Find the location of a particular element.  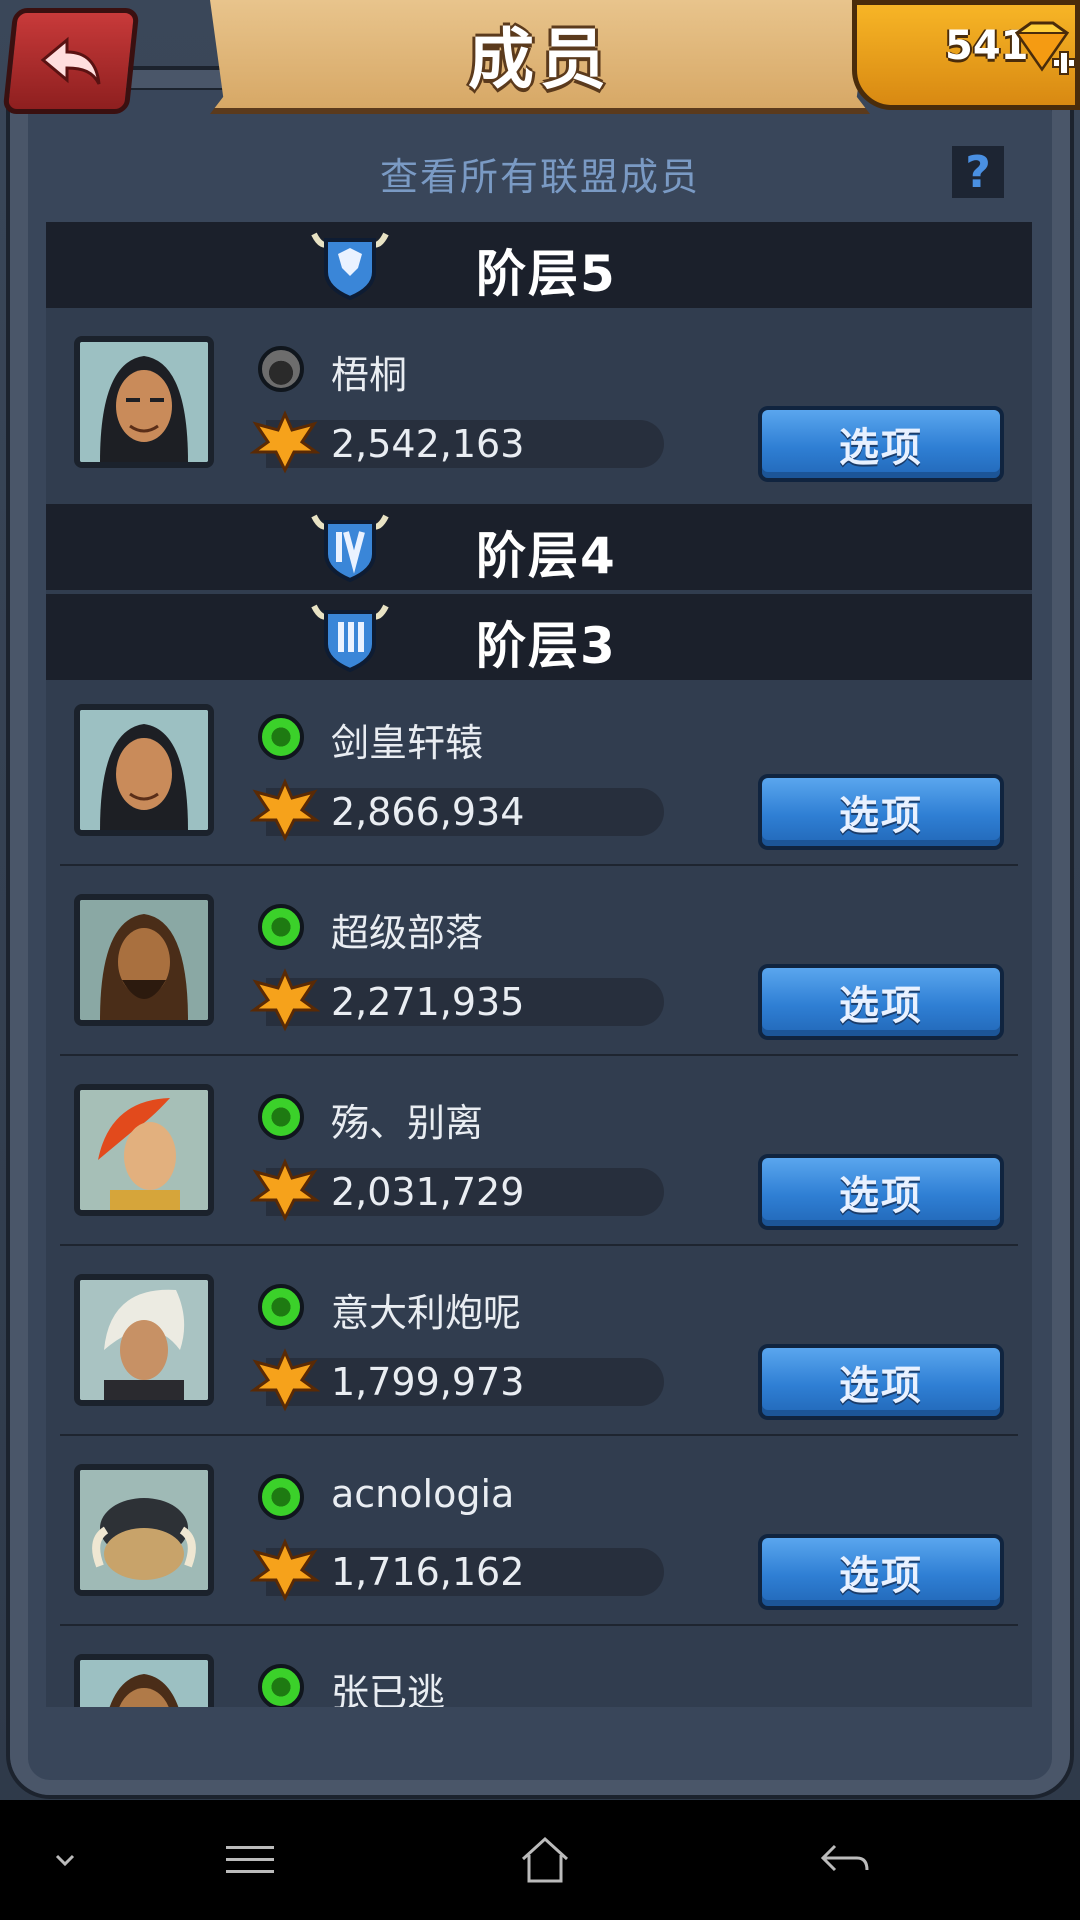

nav-home-button is located at coordinates (545, 1860).